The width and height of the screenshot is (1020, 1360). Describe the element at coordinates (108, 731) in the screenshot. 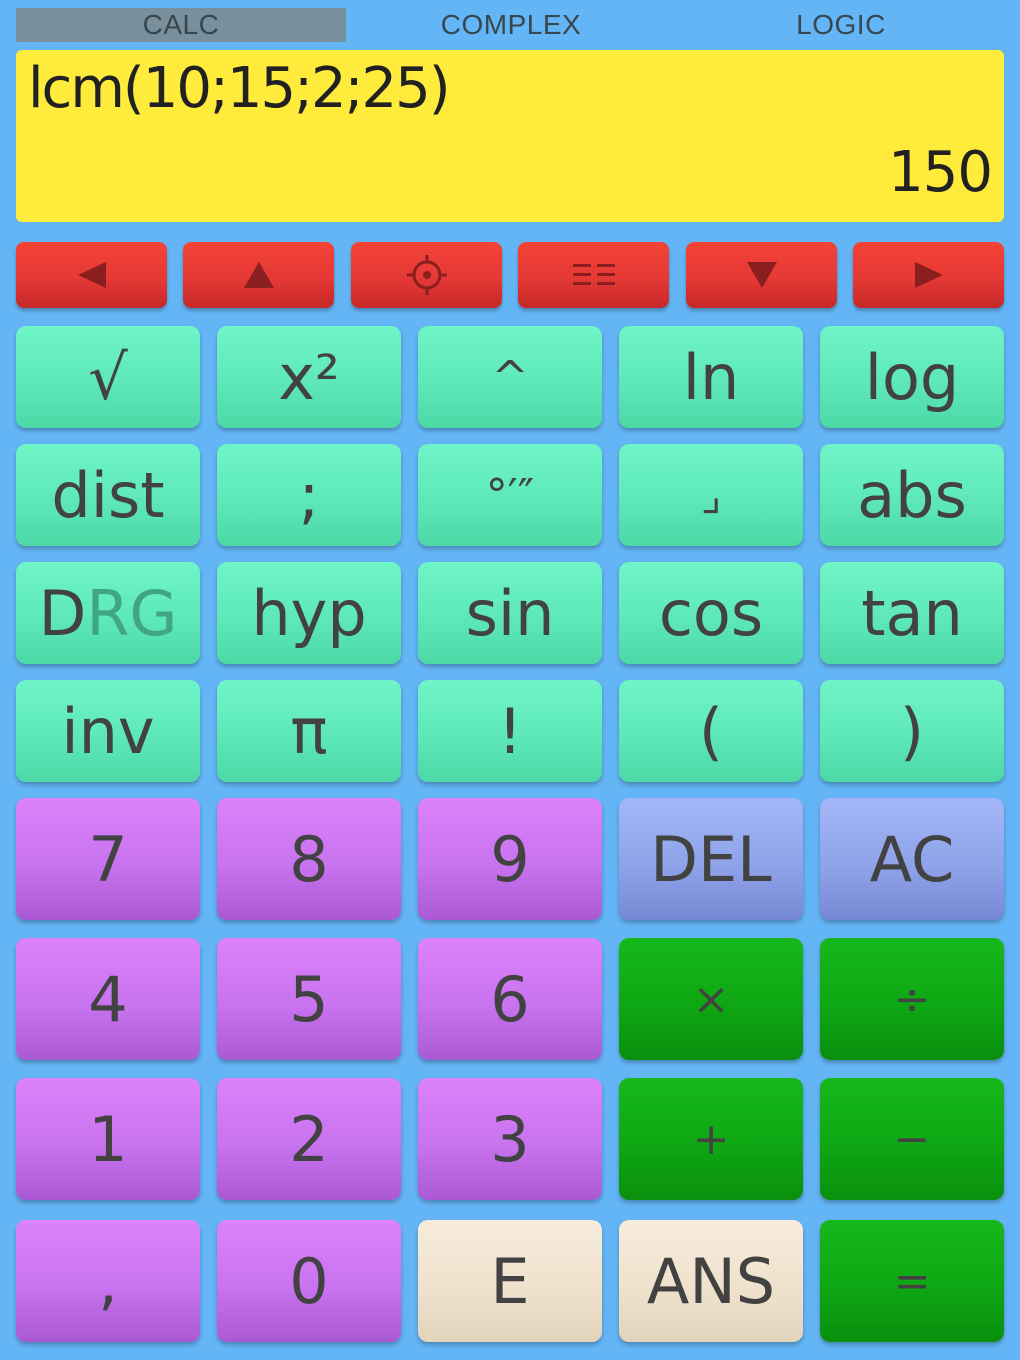

I see `inv-key: inv` at that location.